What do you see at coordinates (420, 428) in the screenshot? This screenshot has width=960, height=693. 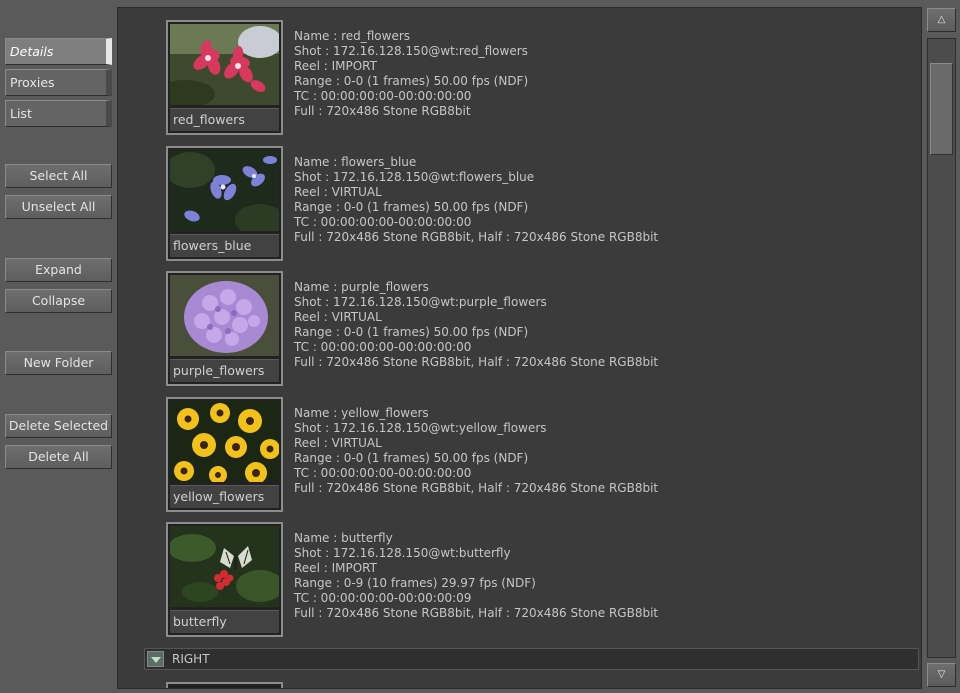 I see `clip-shot: Shot : 172.16.128.150@wt:yellow_flowers` at bounding box center [420, 428].